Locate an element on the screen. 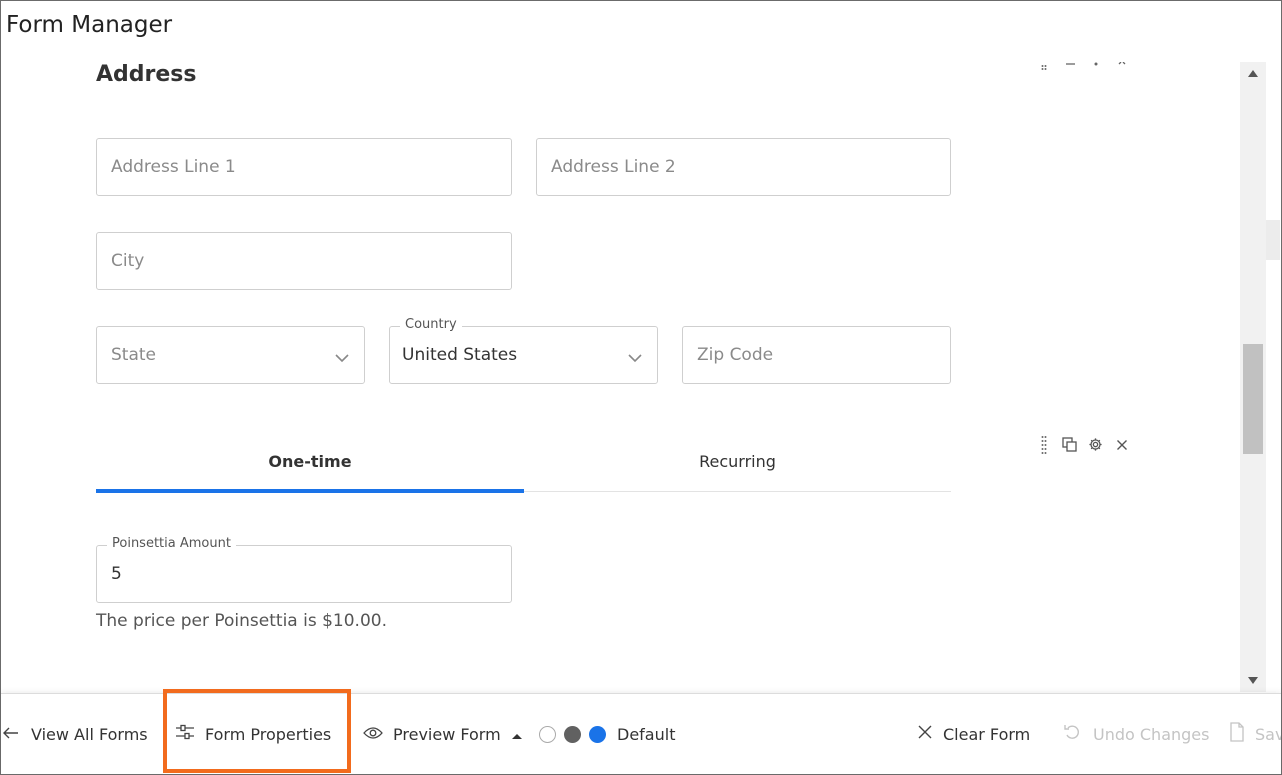 This screenshot has width=1282, height=775. save-label: Sav is located at coordinates (1268, 734).